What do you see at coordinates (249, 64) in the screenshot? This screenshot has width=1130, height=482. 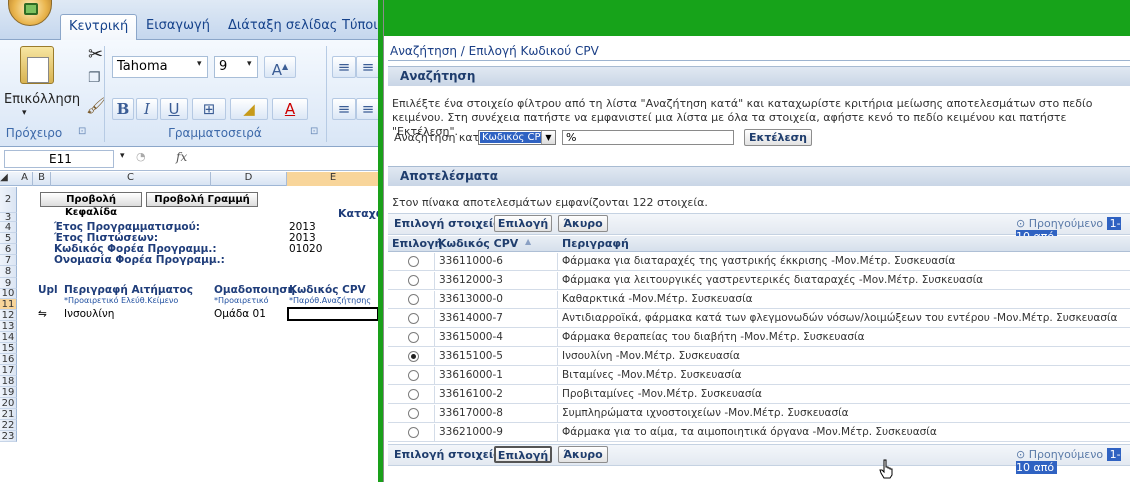 I see `size-dropdown-icon: ▾` at bounding box center [249, 64].